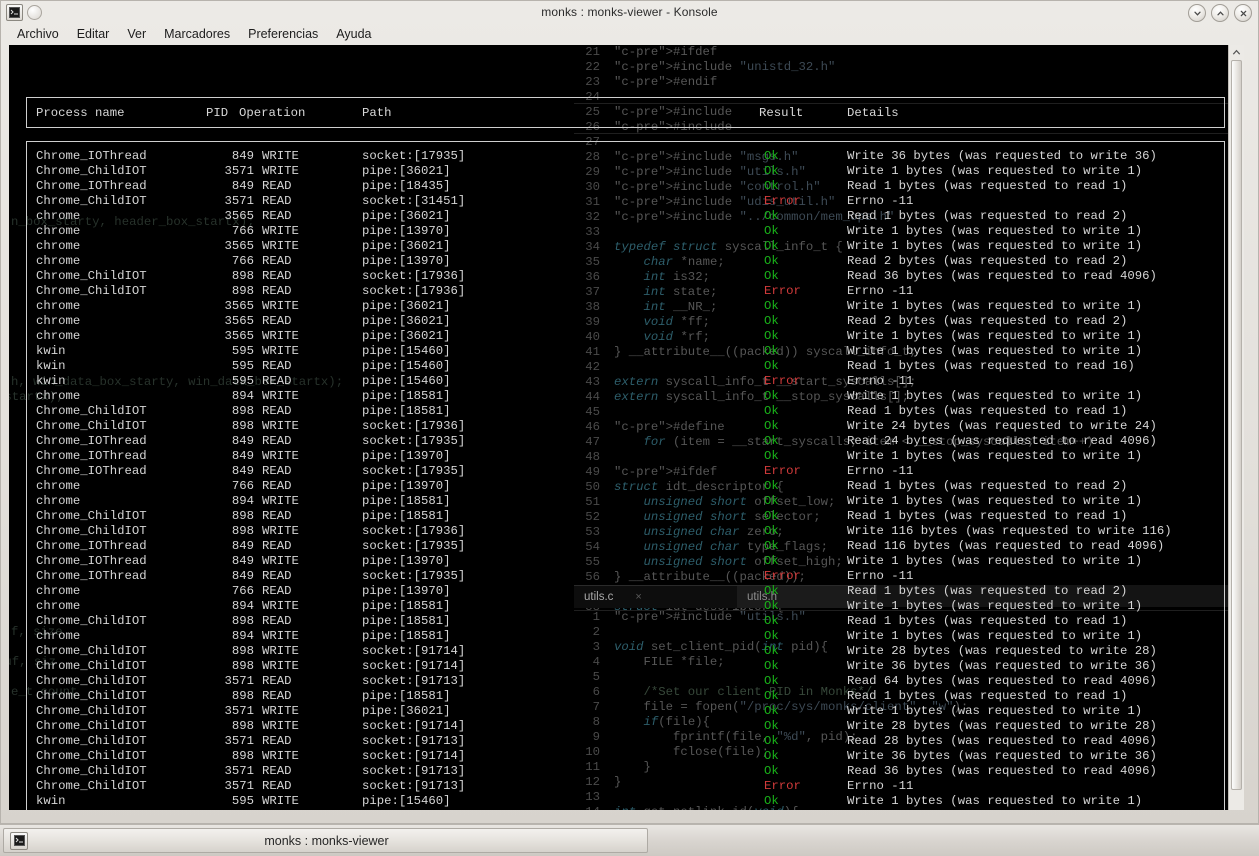 The height and width of the screenshot is (856, 1259). What do you see at coordinates (353, 34) in the screenshot?
I see `menu-ayuda: Ayuda` at bounding box center [353, 34].